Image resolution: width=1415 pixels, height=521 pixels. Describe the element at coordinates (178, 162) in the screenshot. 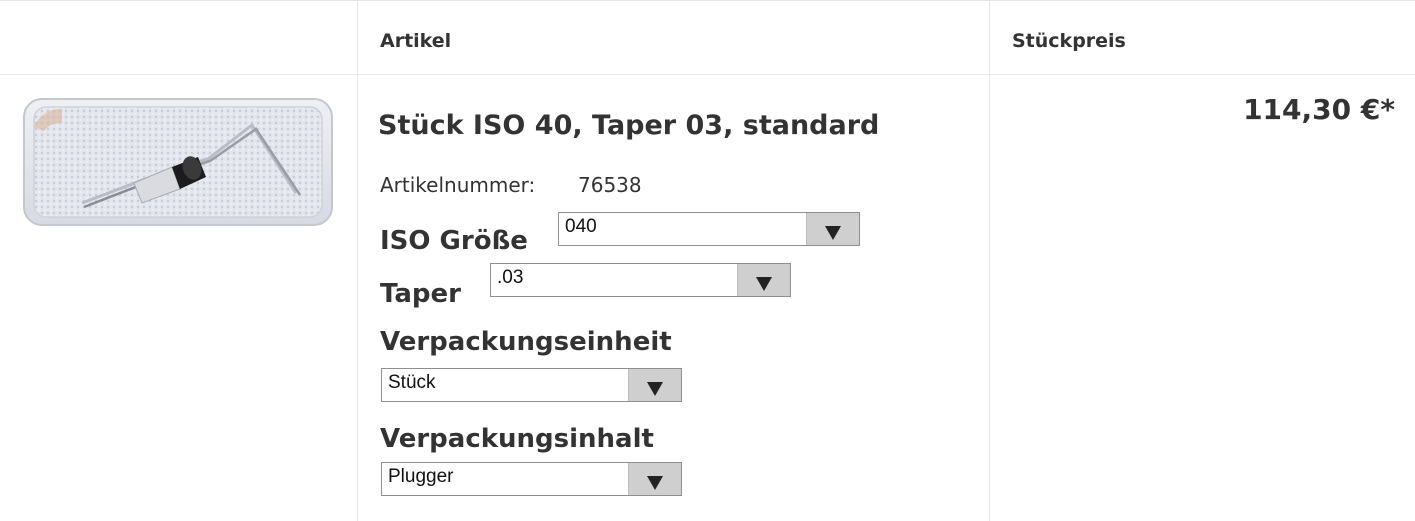

I see `product-image` at that location.